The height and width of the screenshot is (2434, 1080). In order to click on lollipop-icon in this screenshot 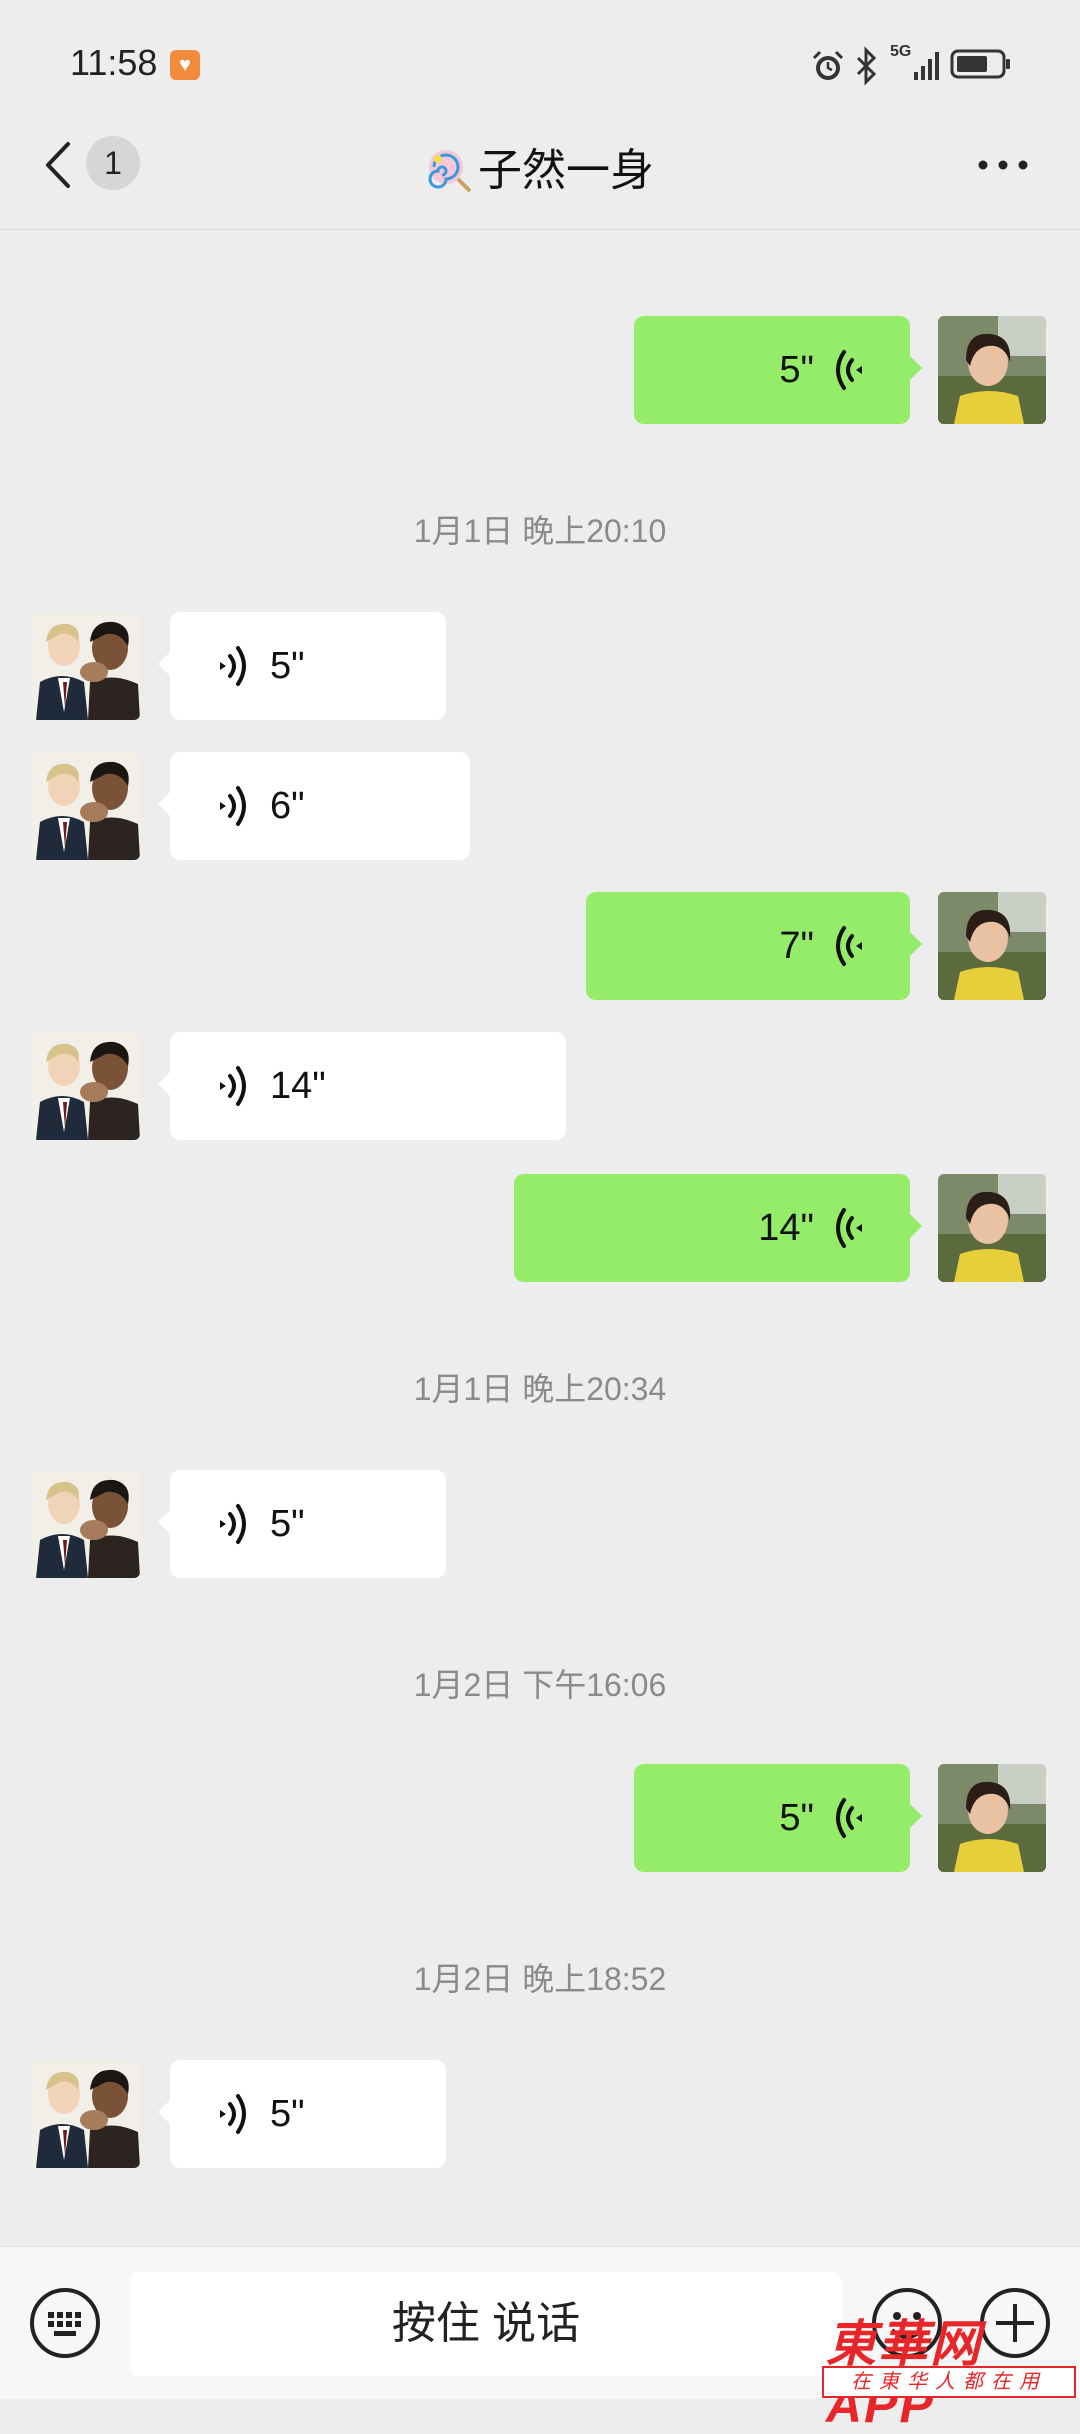, I will do `click(450, 171)`.